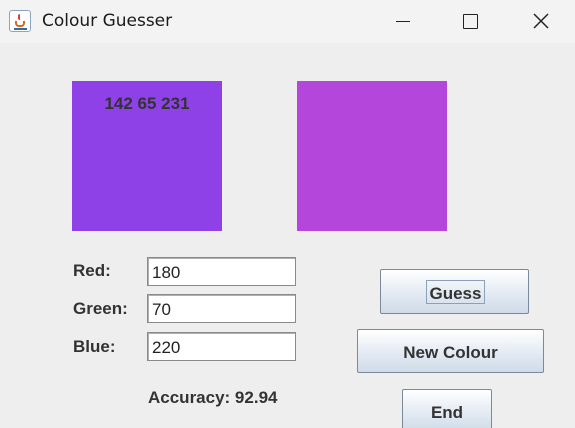 The height and width of the screenshot is (428, 575). What do you see at coordinates (221, 346) in the screenshot?
I see `blue-input: 220` at bounding box center [221, 346].